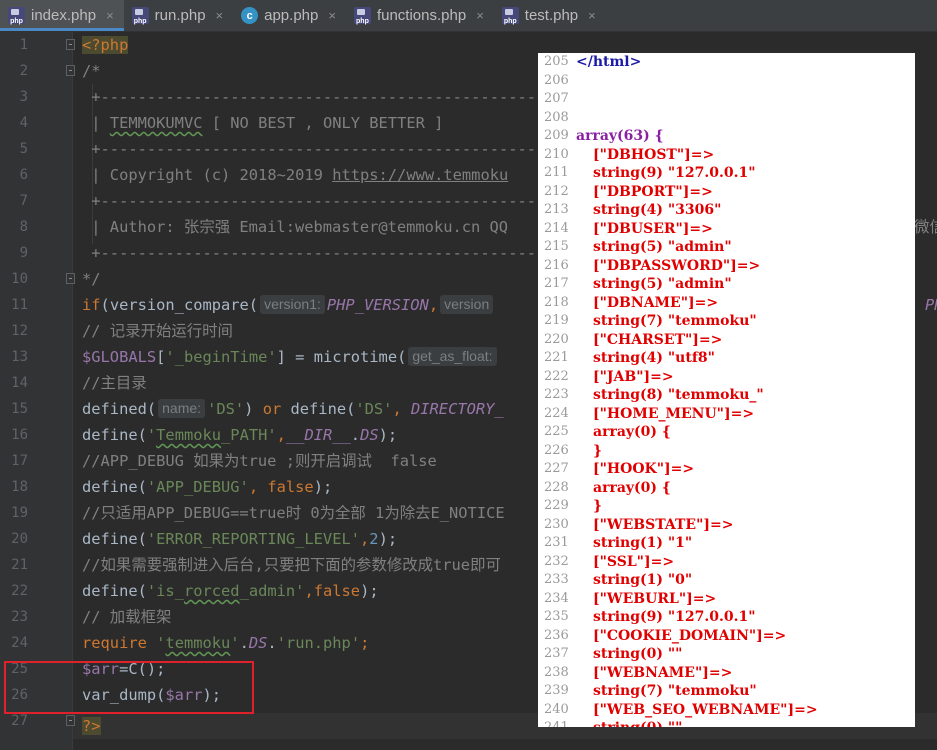 This screenshot has width=937, height=750. Describe the element at coordinates (189, 435) in the screenshot. I see `code-token: Temmoku` at that location.